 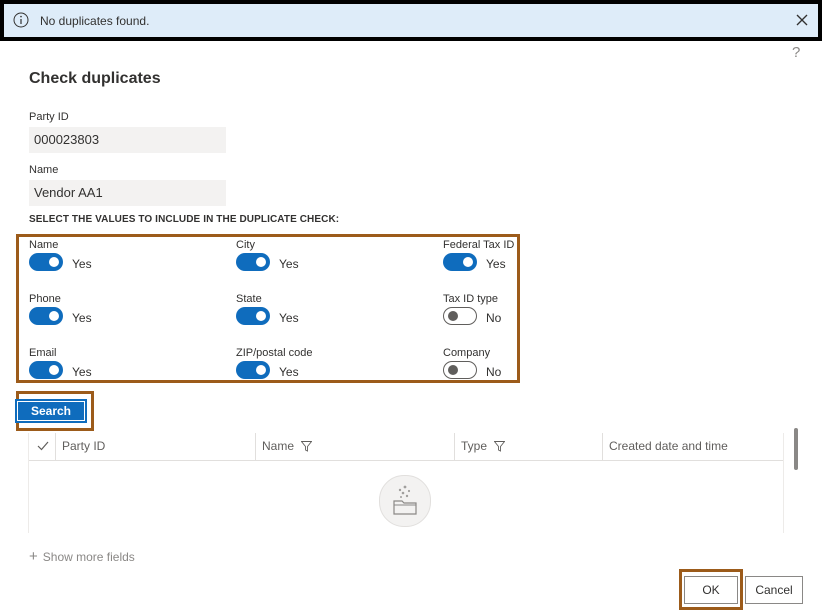 I want to click on notification-body: No duplicates found., so click(x=411, y=20).